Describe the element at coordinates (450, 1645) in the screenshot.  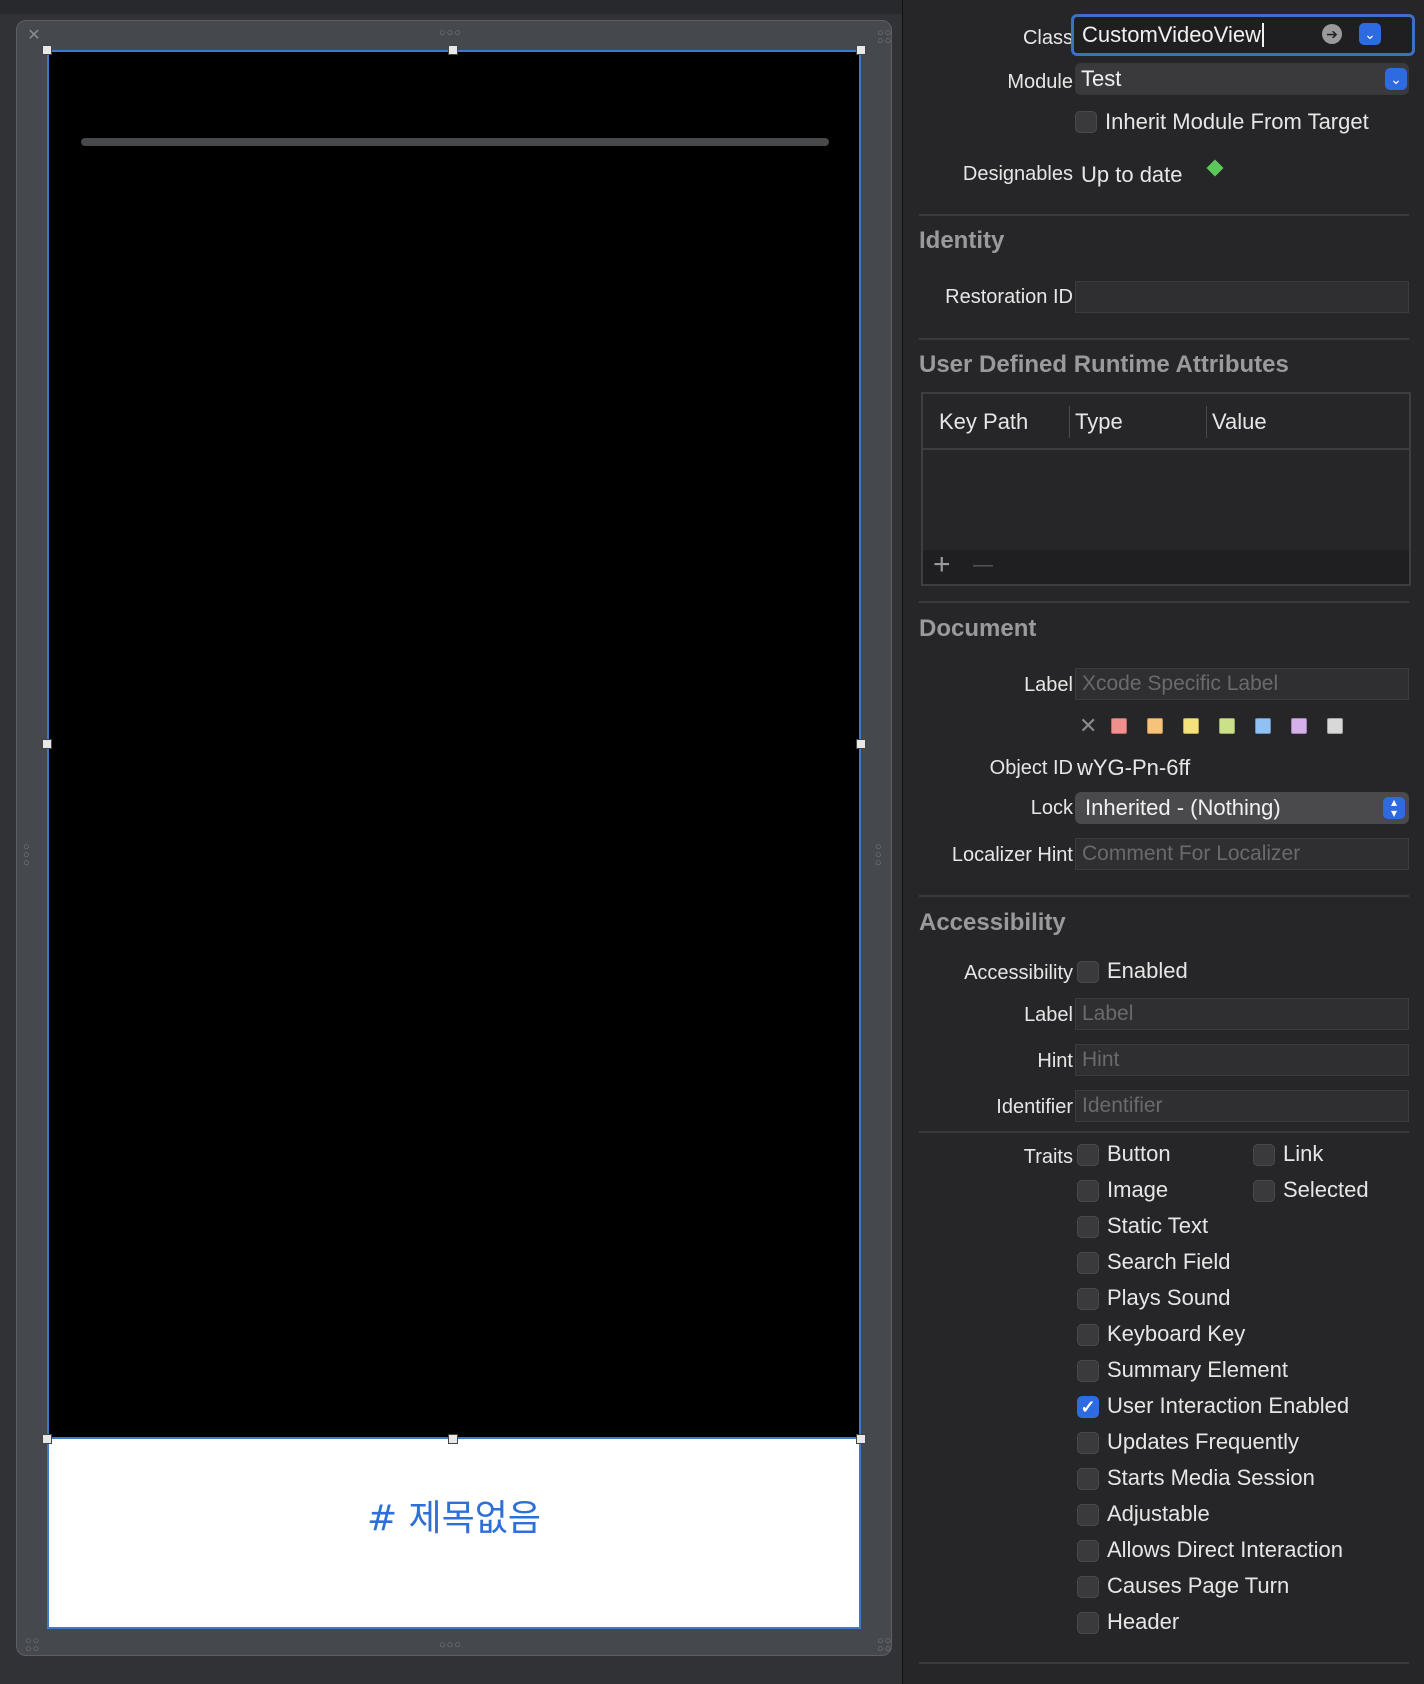
I see `scene-bottom-grip-icon: ○○○` at that location.